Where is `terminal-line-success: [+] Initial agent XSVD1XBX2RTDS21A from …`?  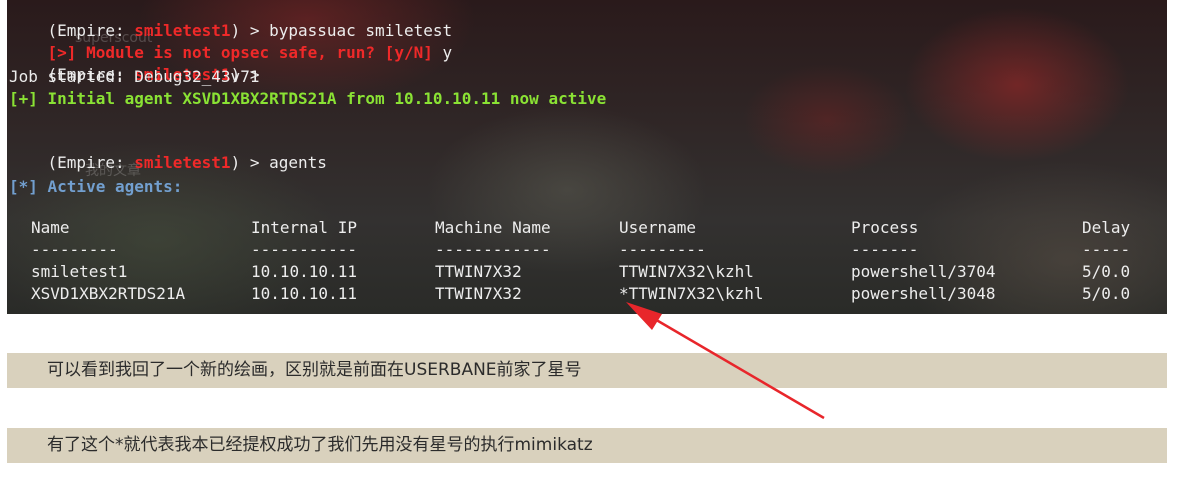 terminal-line-success: [+] Initial agent XSVD1XBX2RTDS21A from … is located at coordinates (308, 98).